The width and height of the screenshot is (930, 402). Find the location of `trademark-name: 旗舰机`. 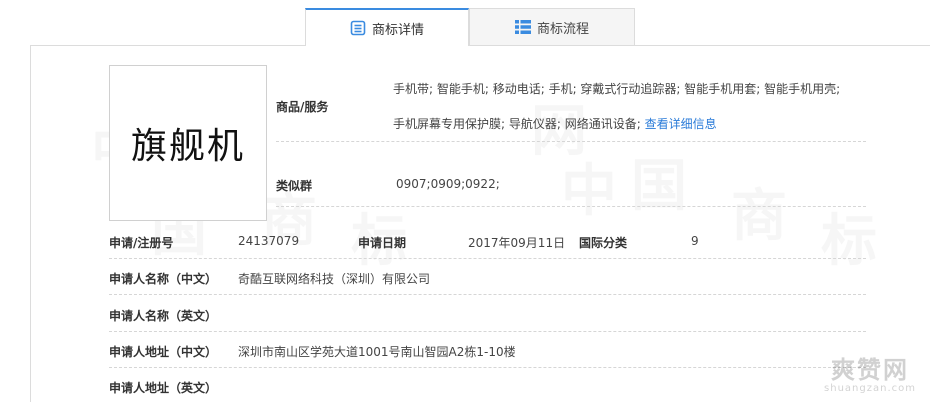

trademark-name: 旗舰机 is located at coordinates (187, 146).